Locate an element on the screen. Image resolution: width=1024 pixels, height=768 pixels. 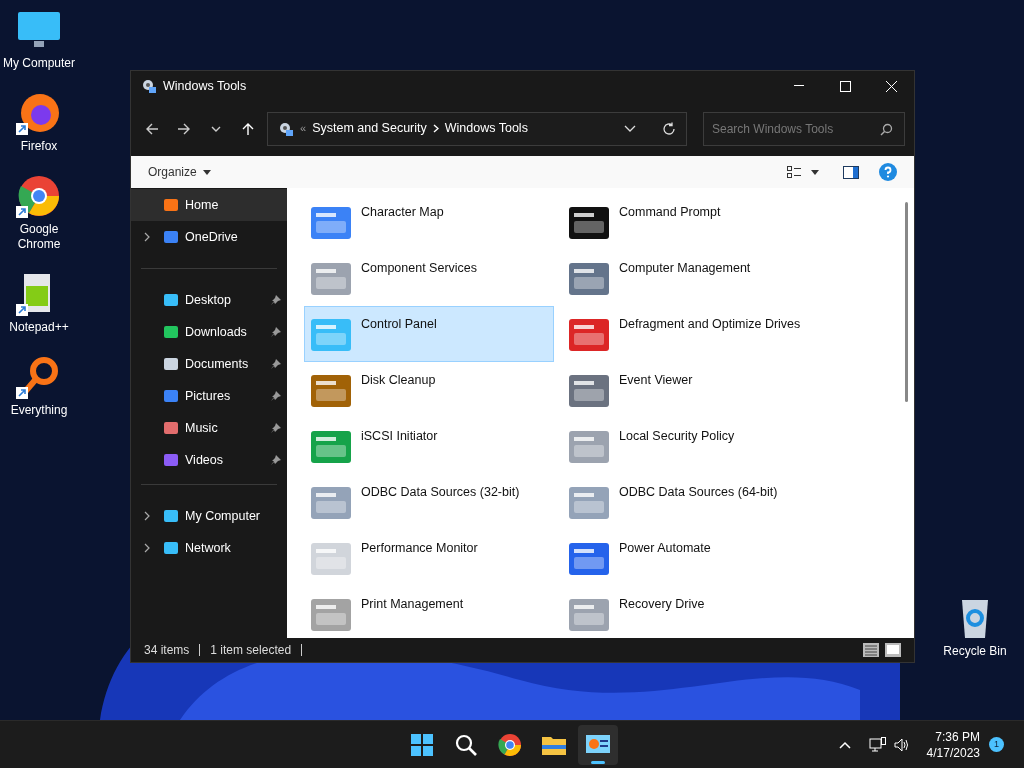
view-list-icon is located at coordinates (794, 172).